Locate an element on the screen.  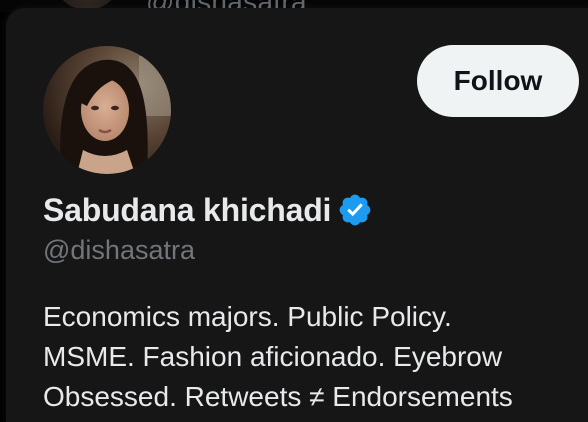
avatar-photo is located at coordinates (107, 110).